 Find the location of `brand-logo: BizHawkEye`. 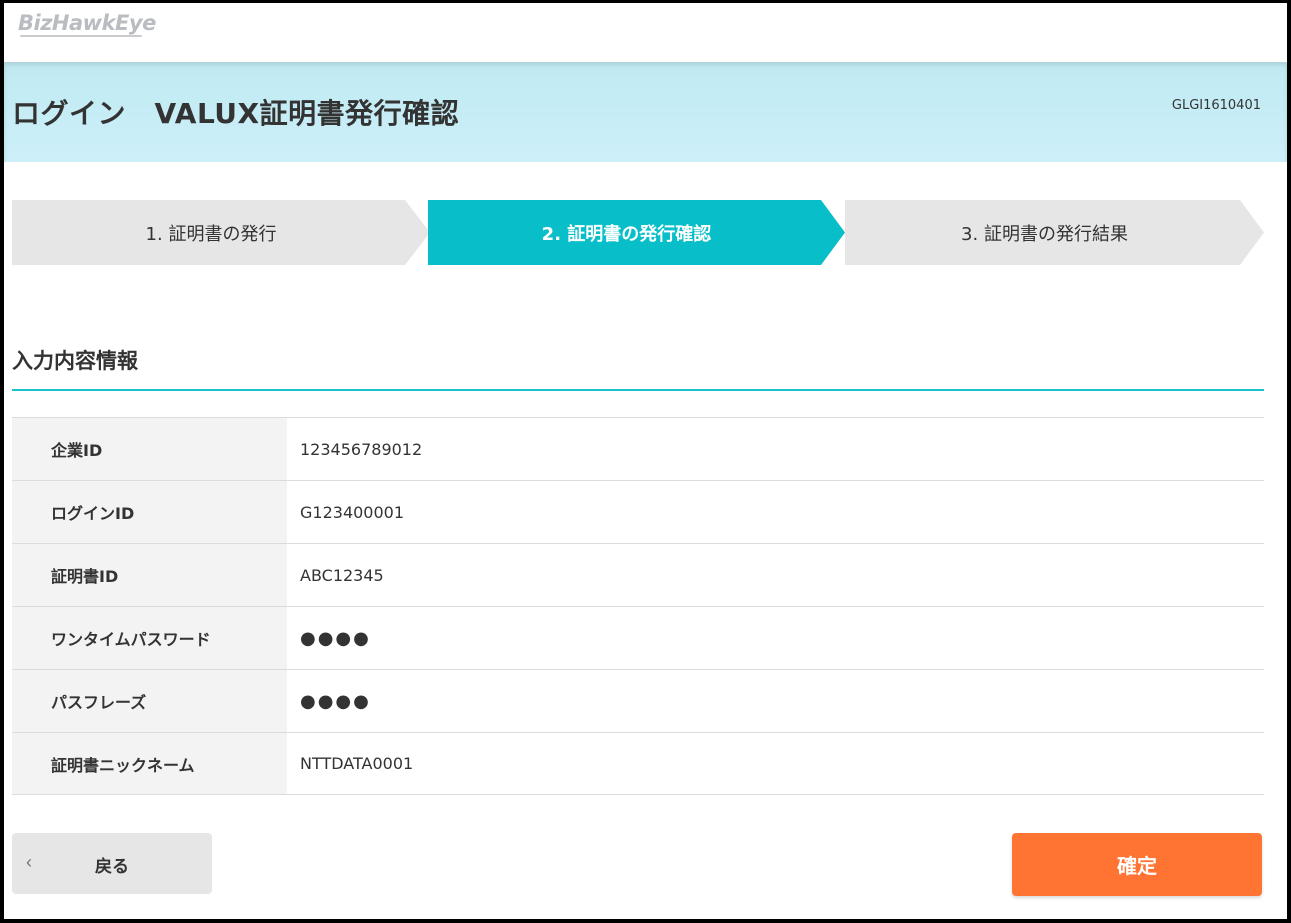

brand-logo: BizHawkEye is located at coordinates (87, 23).